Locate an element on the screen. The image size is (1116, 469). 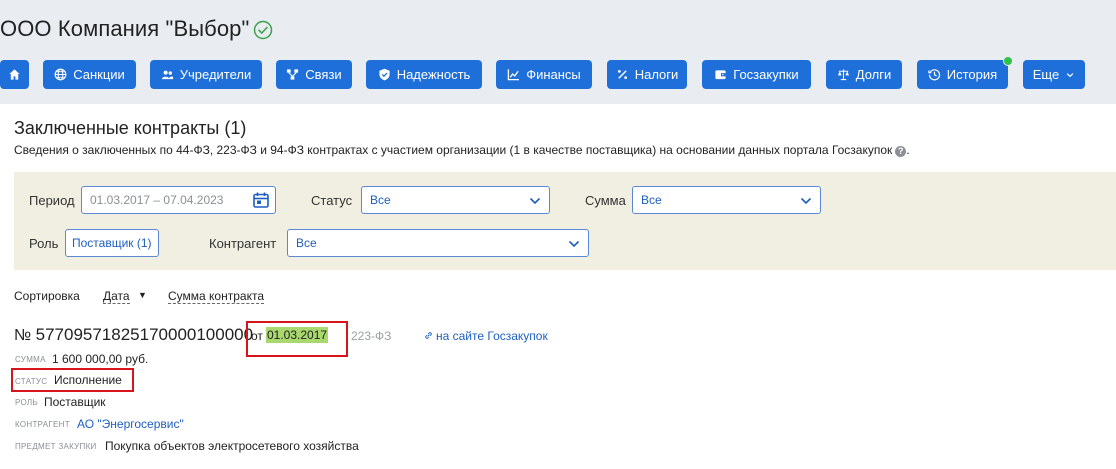
contract-date: 01.03.2017 is located at coordinates (297, 335).